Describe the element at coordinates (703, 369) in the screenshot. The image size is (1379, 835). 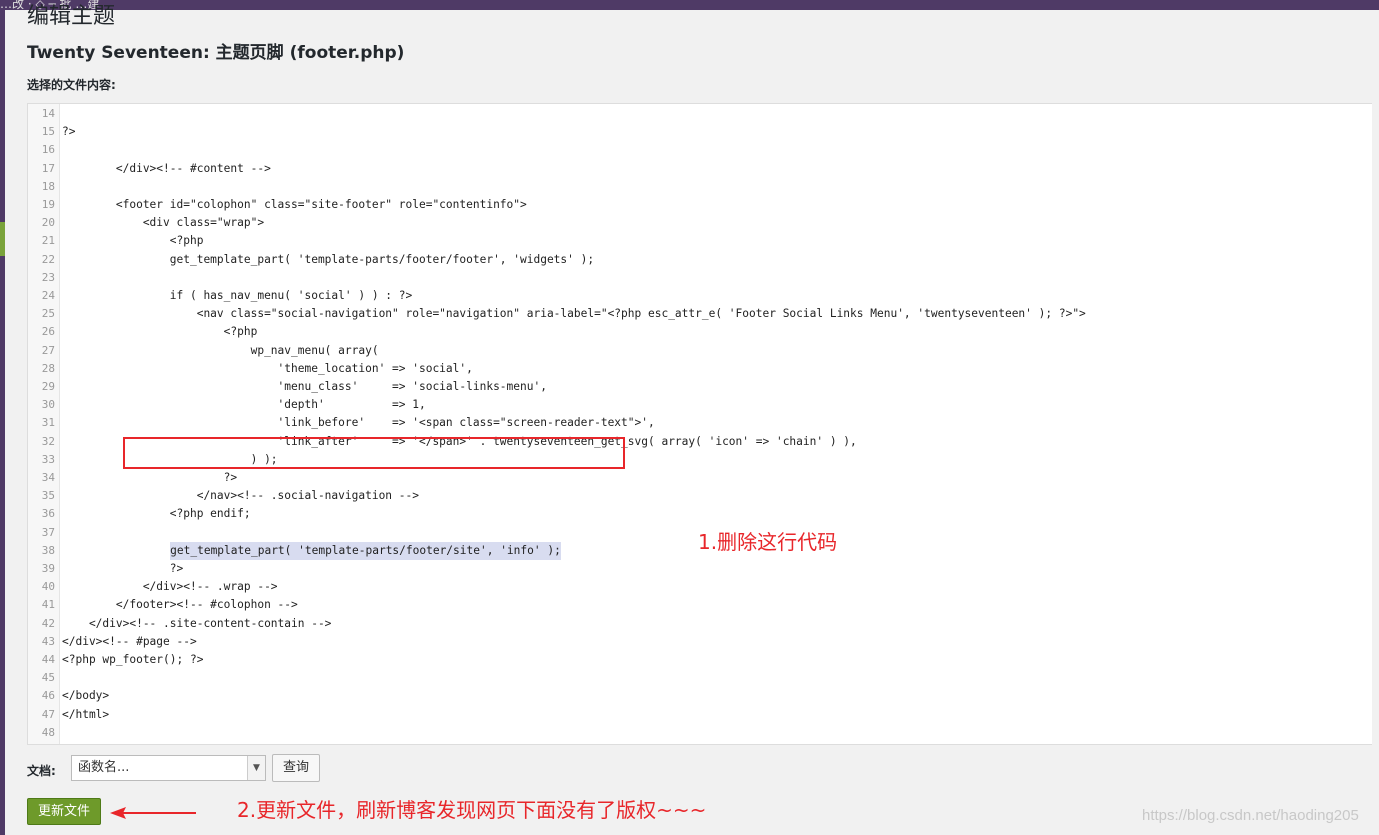
I see `code-line: 28 'theme_location' => 'social',` at that location.